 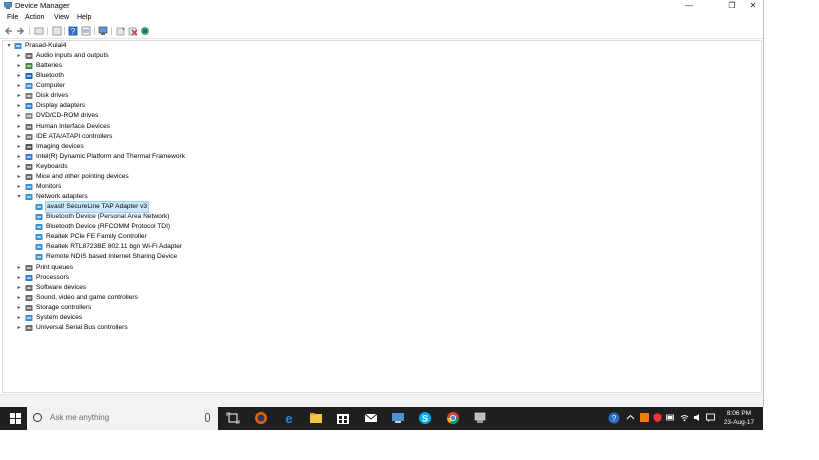 I want to click on update-view-icon, so click(x=57, y=31).